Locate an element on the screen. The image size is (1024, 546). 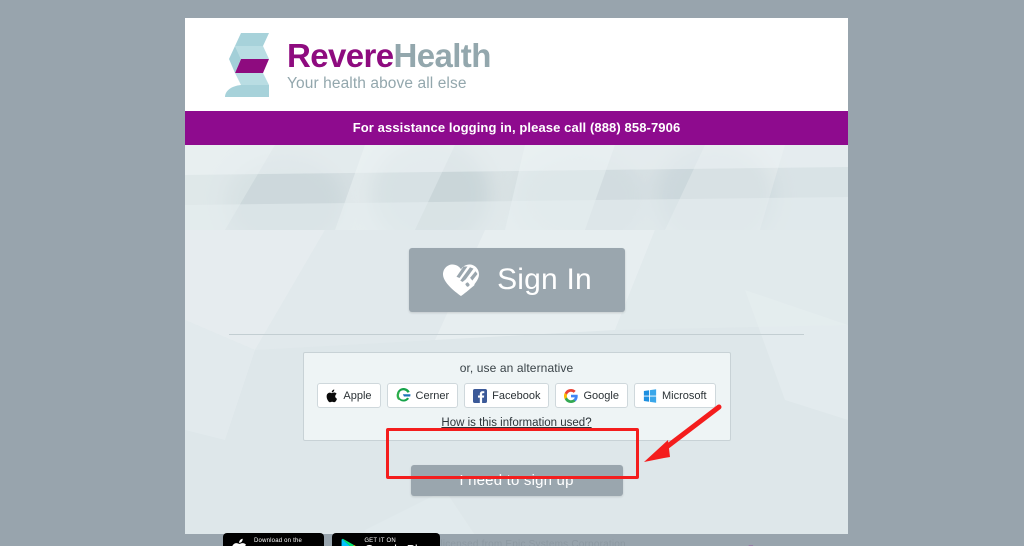
google-play-text: GET IT ON Google Play is located at coordinates (397, 542).